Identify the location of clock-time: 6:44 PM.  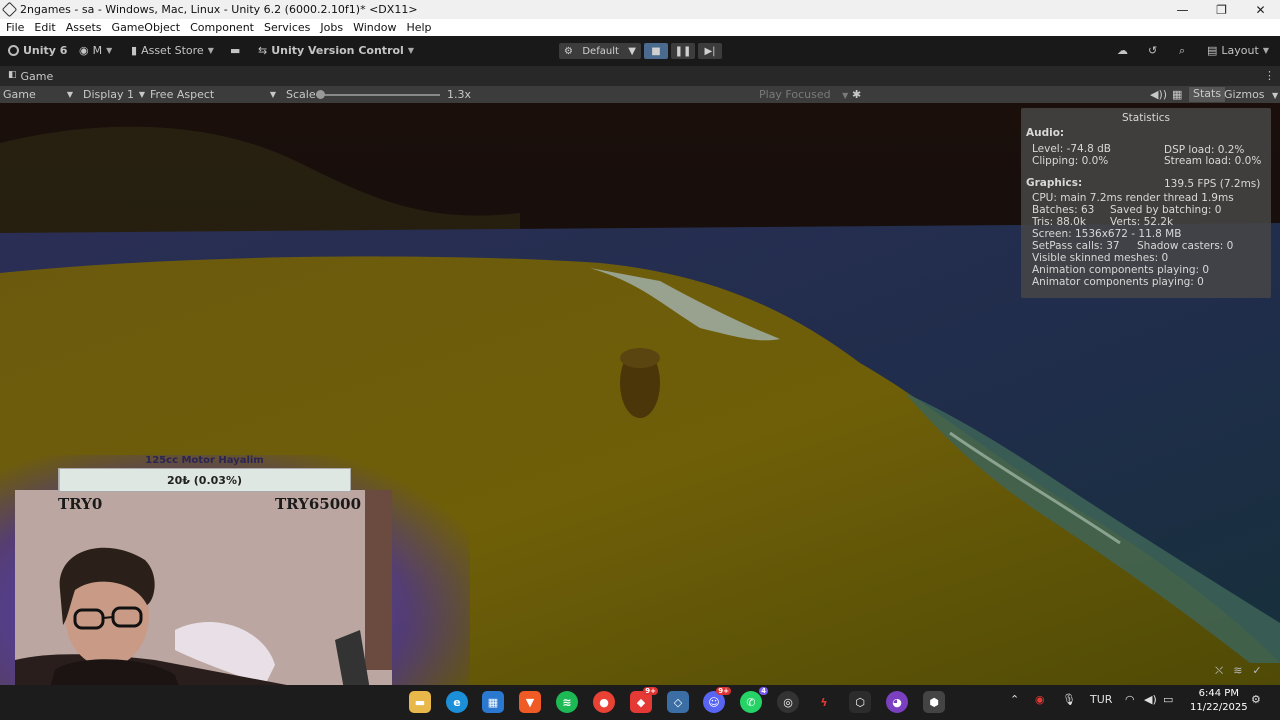
(1218, 693).